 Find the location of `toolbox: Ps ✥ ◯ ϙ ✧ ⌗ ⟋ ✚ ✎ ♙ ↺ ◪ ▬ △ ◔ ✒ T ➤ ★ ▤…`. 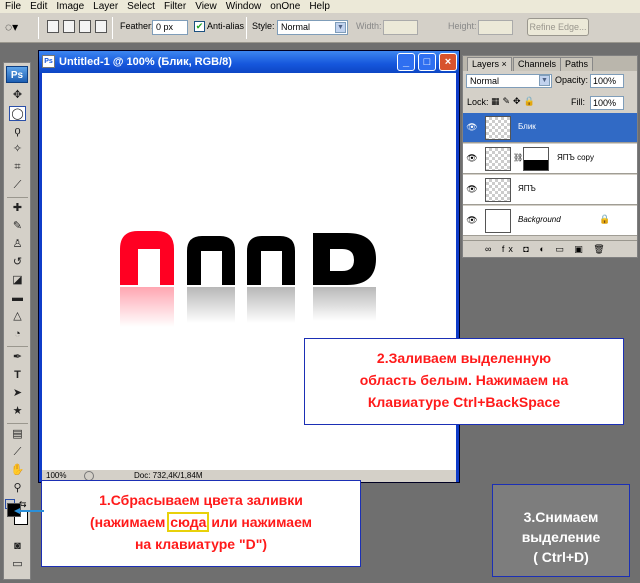

toolbox: Ps ✥ ◯ ϙ ✧ ⌗ ⟋ ✚ ✎ ♙ ↺ ◪ ▬ △ ◔ ✒ T ➤ ★ ▤… is located at coordinates (17, 321).